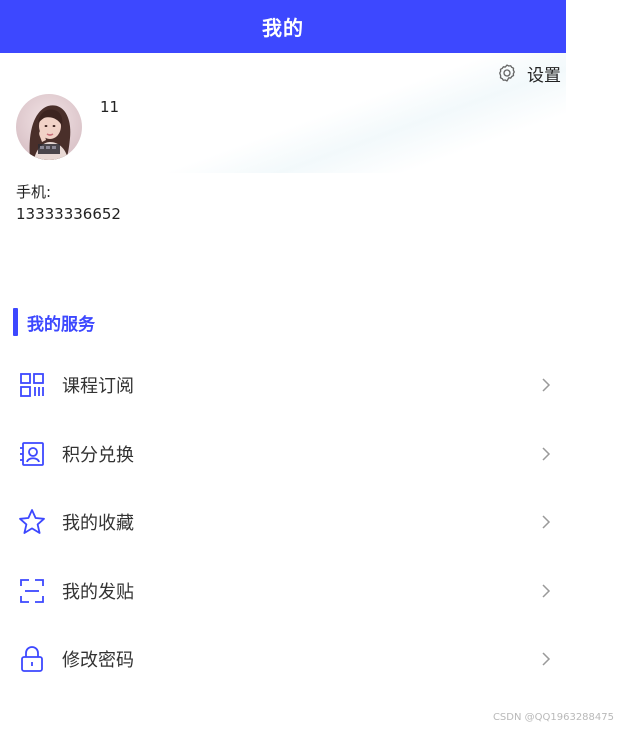 This screenshot has height=730, width=628. I want to click on services-section-header: 我的服务, so click(54, 322).